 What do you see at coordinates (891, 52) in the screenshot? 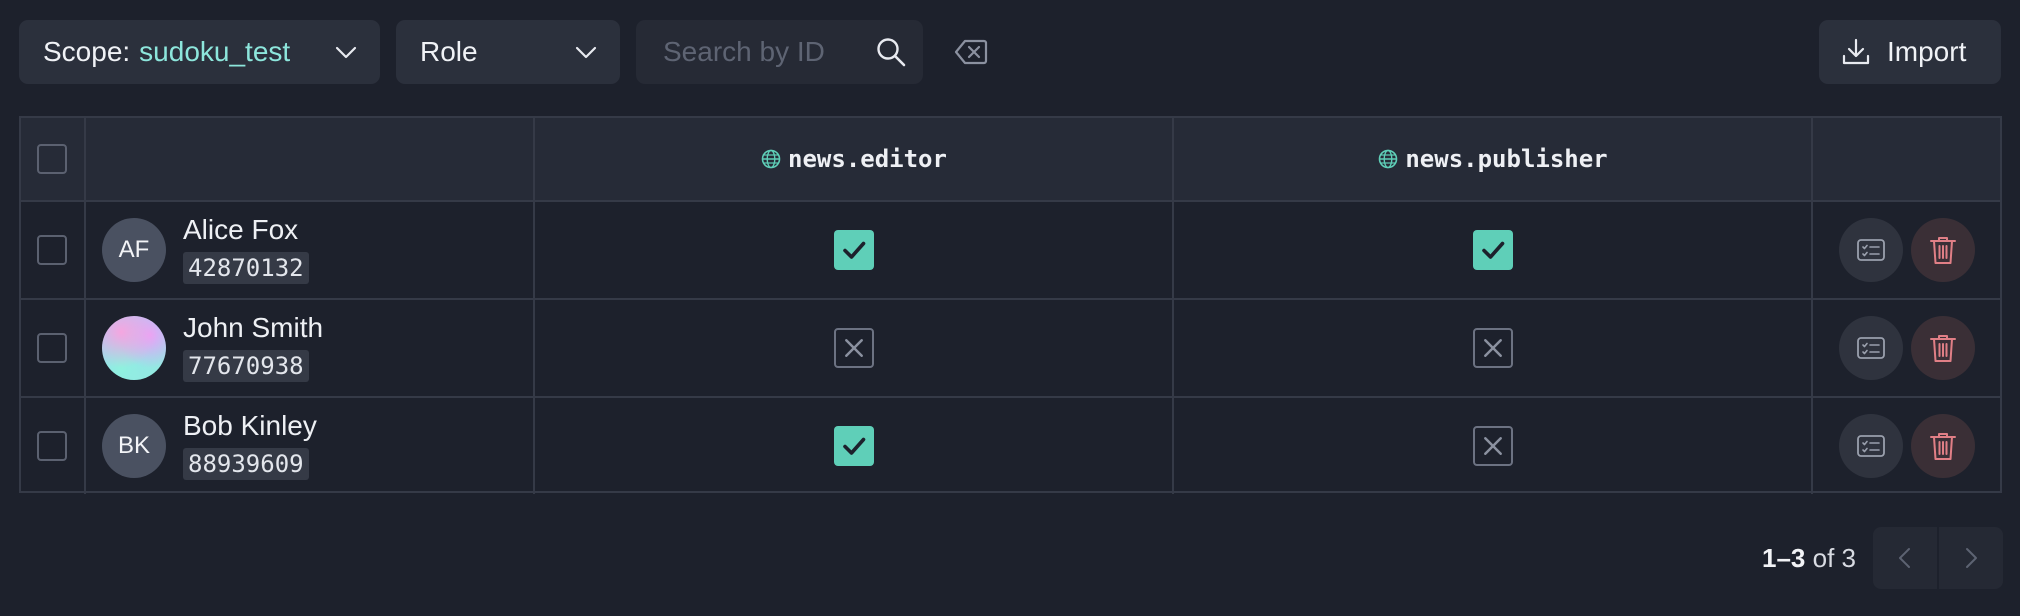
I see `search-icon` at bounding box center [891, 52].